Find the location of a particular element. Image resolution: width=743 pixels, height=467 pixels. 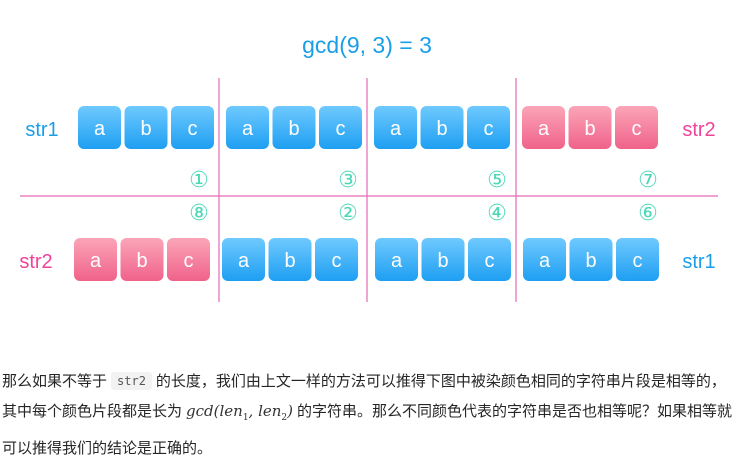

block-group-top-4: a b c is located at coordinates (590, 127).